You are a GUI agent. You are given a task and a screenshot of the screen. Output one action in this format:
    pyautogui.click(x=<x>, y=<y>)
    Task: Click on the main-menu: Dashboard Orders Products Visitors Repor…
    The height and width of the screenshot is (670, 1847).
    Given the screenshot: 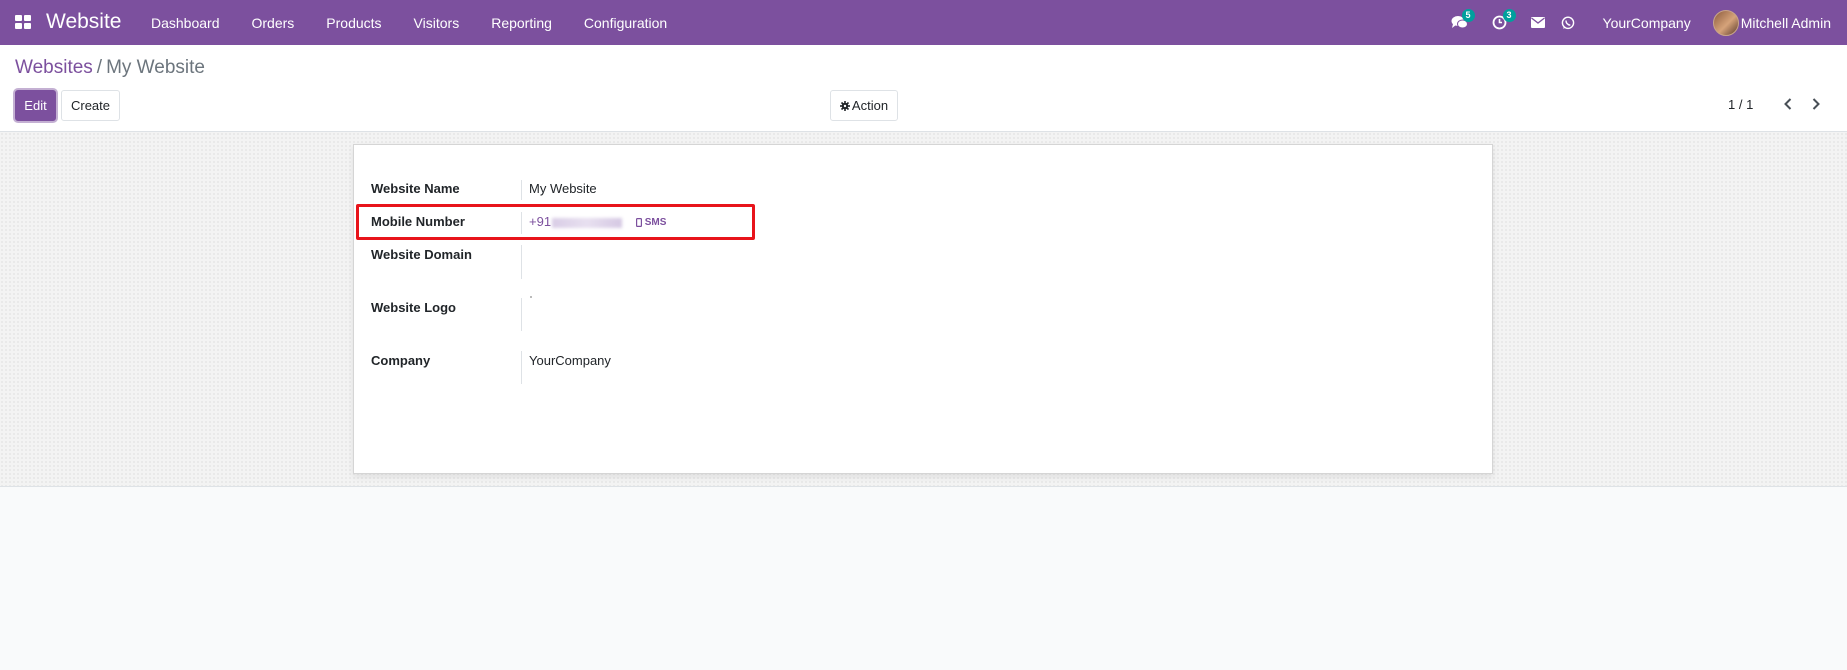 What is the action you would take?
    pyautogui.click(x=409, y=22)
    